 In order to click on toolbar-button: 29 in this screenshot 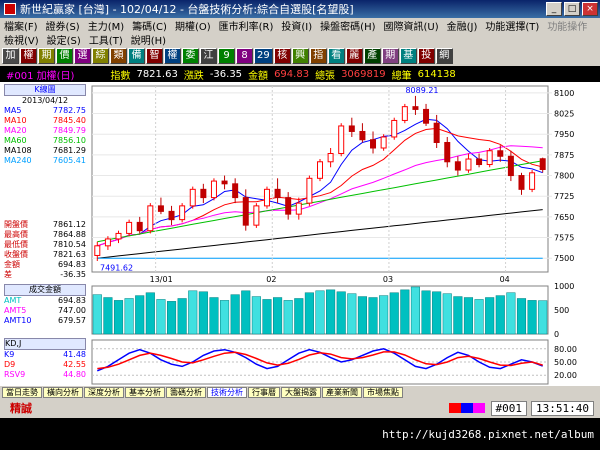, I will do `click(263, 56)`.